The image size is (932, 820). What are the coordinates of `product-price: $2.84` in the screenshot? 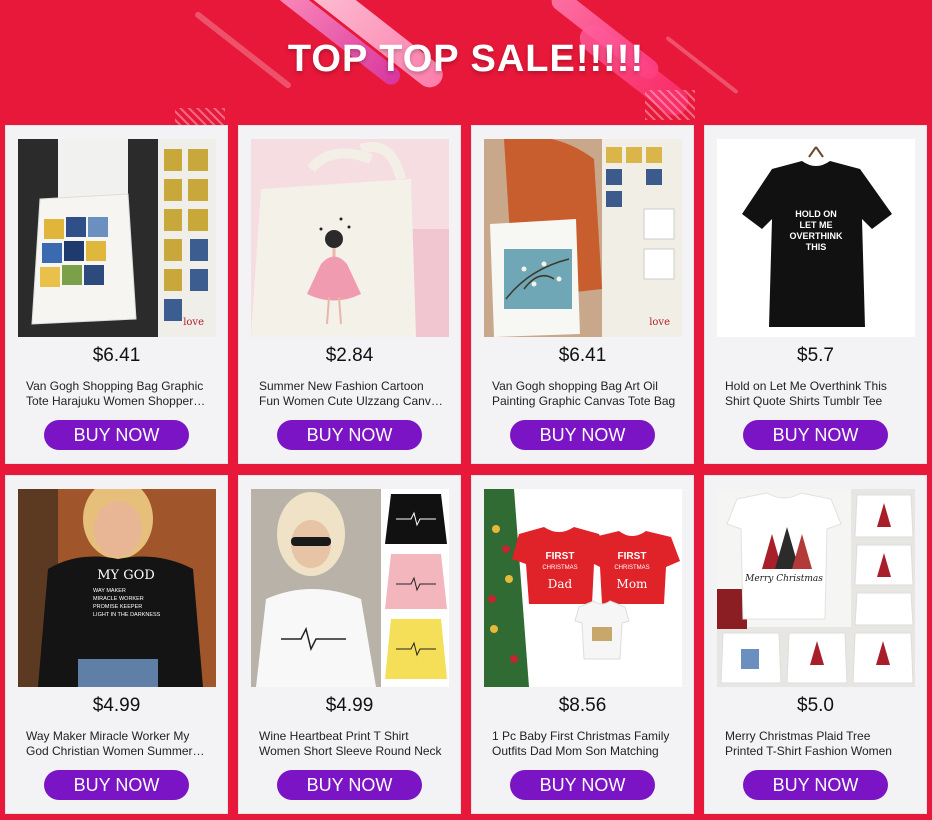 It's located at (349, 355).